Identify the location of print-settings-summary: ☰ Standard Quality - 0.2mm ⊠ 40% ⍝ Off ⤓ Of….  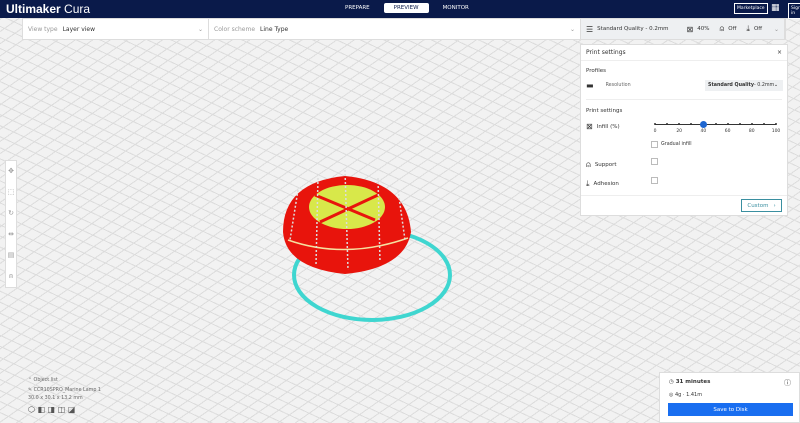
(683, 29).